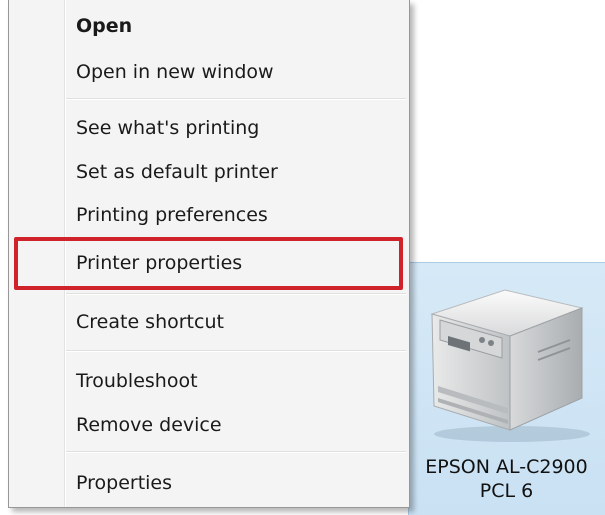 The width and height of the screenshot is (605, 515). I want to click on device-name-label: EPSON AL-C2900 PCL 6, so click(506, 479).